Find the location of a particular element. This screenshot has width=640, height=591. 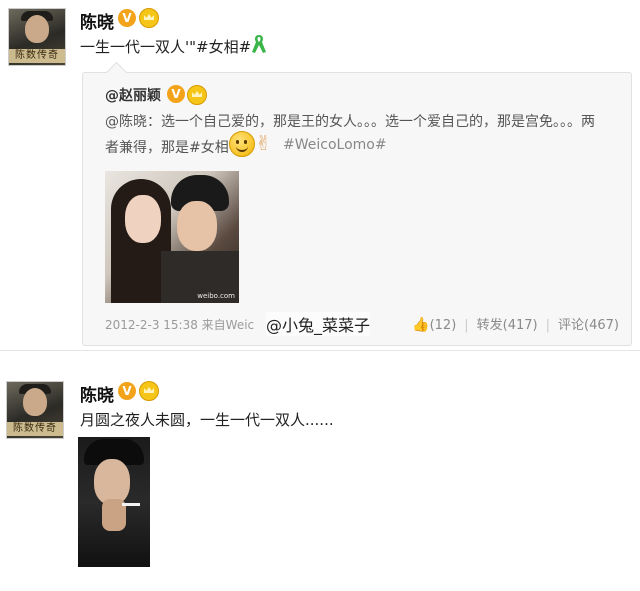

repost-username-text: @赵丽颖 is located at coordinates (133, 96).